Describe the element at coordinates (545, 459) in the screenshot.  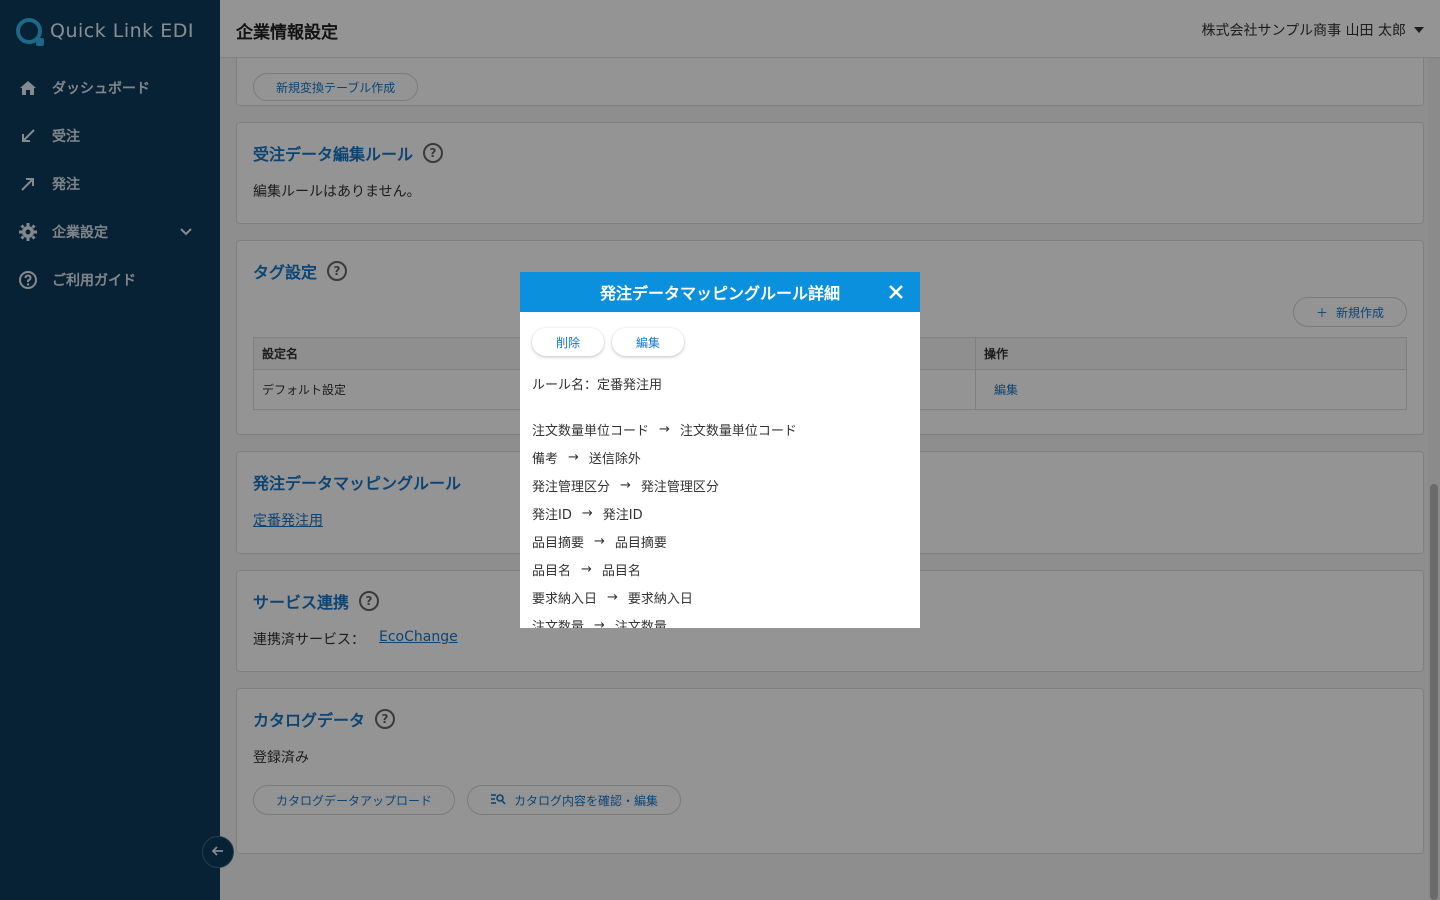
I see `mapping-source: 備考` at that location.